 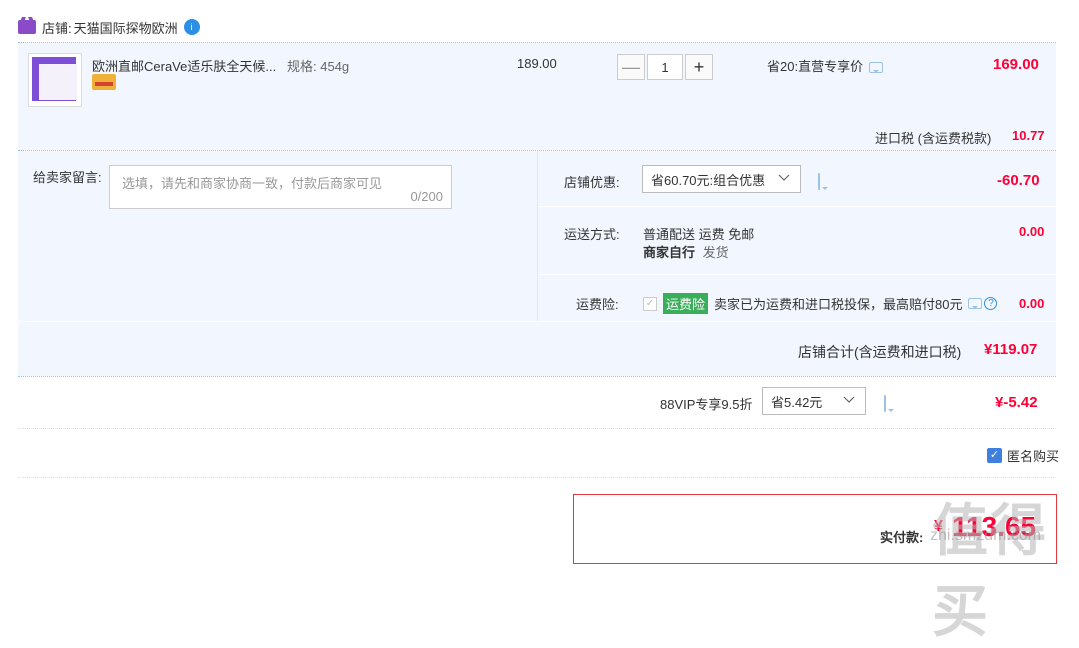 I want to click on pay-label: 实付款:, so click(x=902, y=537).